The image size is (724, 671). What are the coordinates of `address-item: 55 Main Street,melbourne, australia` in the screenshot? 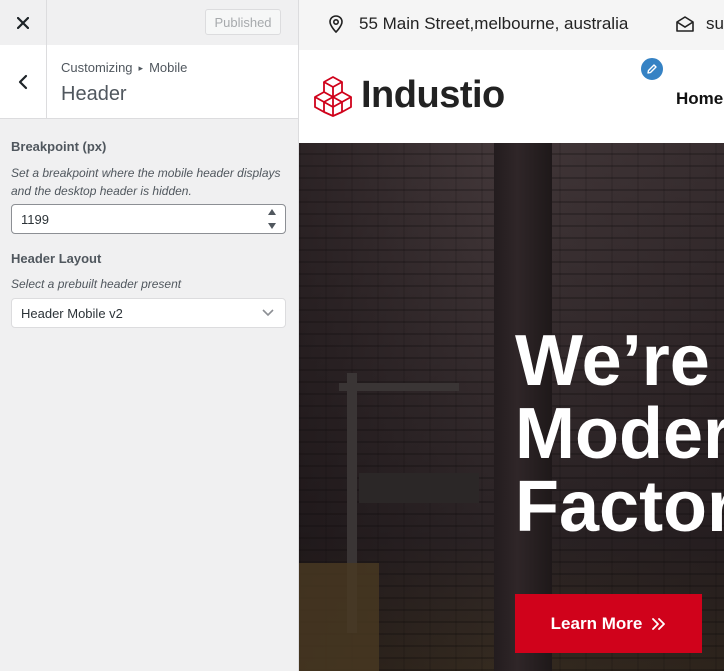 It's located at (478, 24).